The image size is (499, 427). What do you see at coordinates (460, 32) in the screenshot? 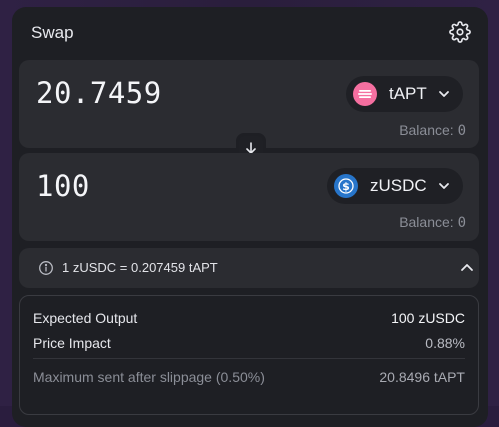
I see `gear-icon` at bounding box center [460, 32].